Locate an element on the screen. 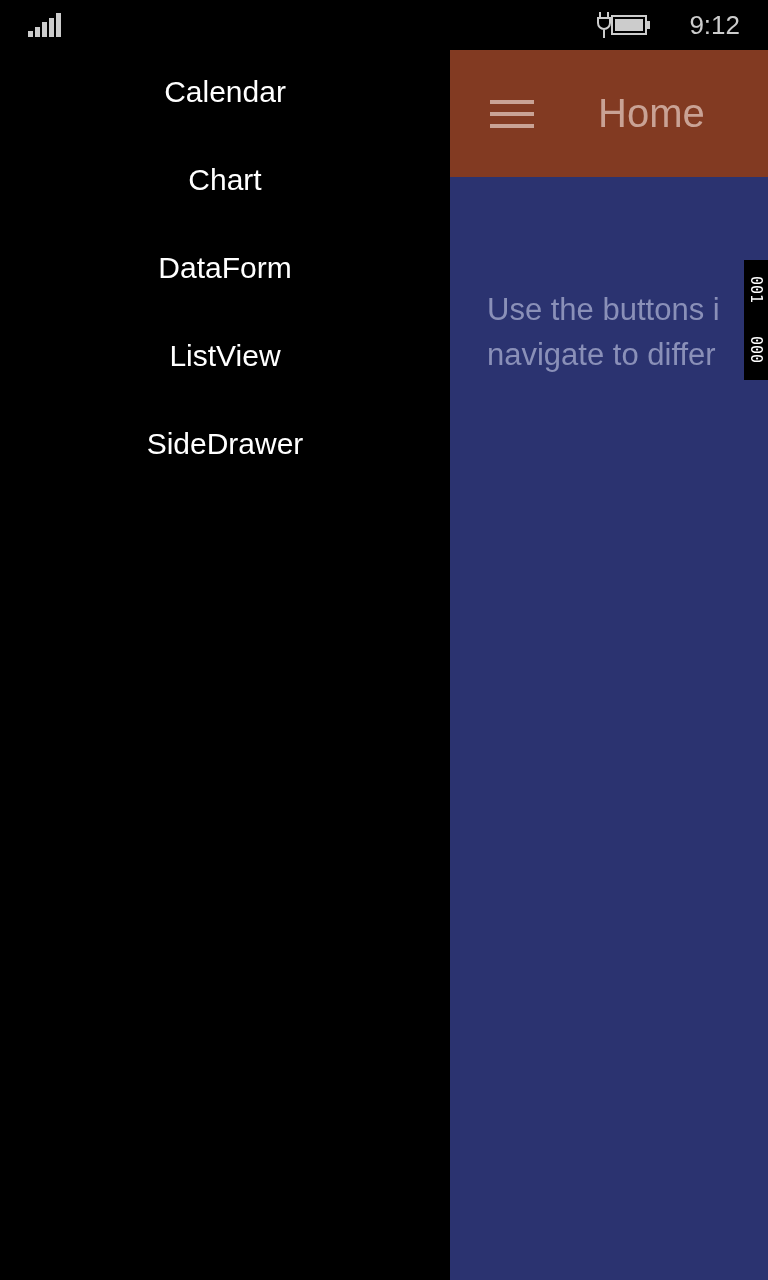  menu-button is located at coordinates (512, 113).